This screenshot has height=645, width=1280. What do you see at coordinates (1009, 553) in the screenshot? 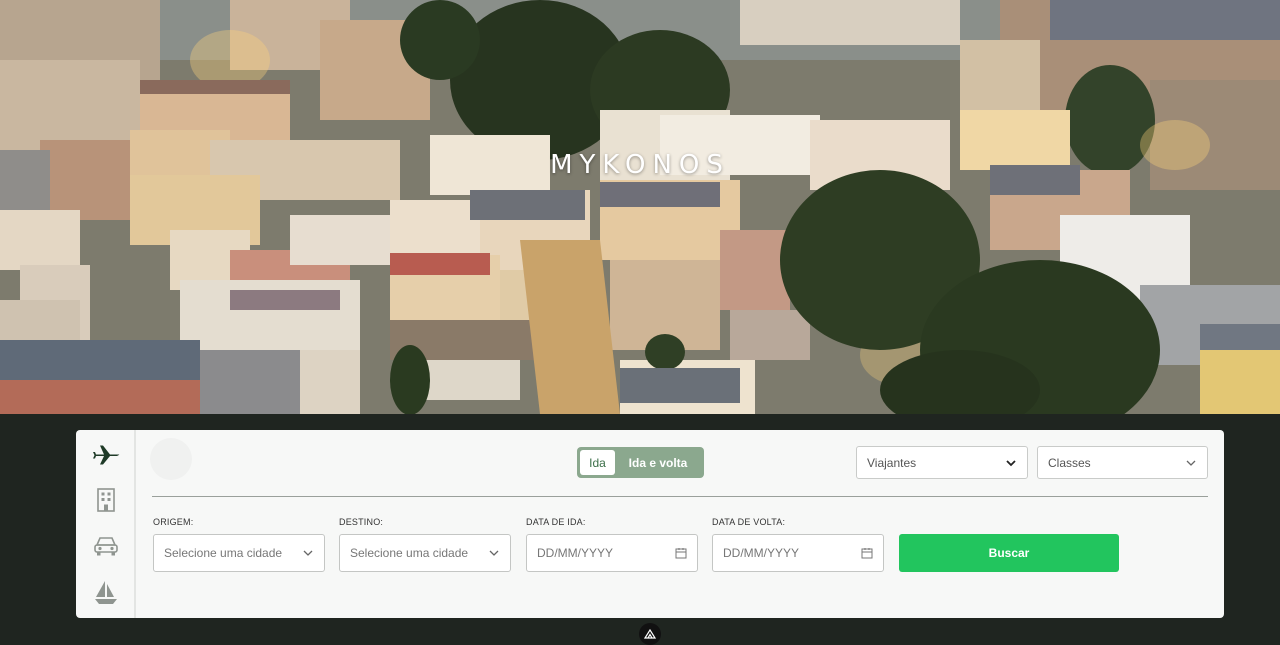
I see `search-button: Buscar` at bounding box center [1009, 553].